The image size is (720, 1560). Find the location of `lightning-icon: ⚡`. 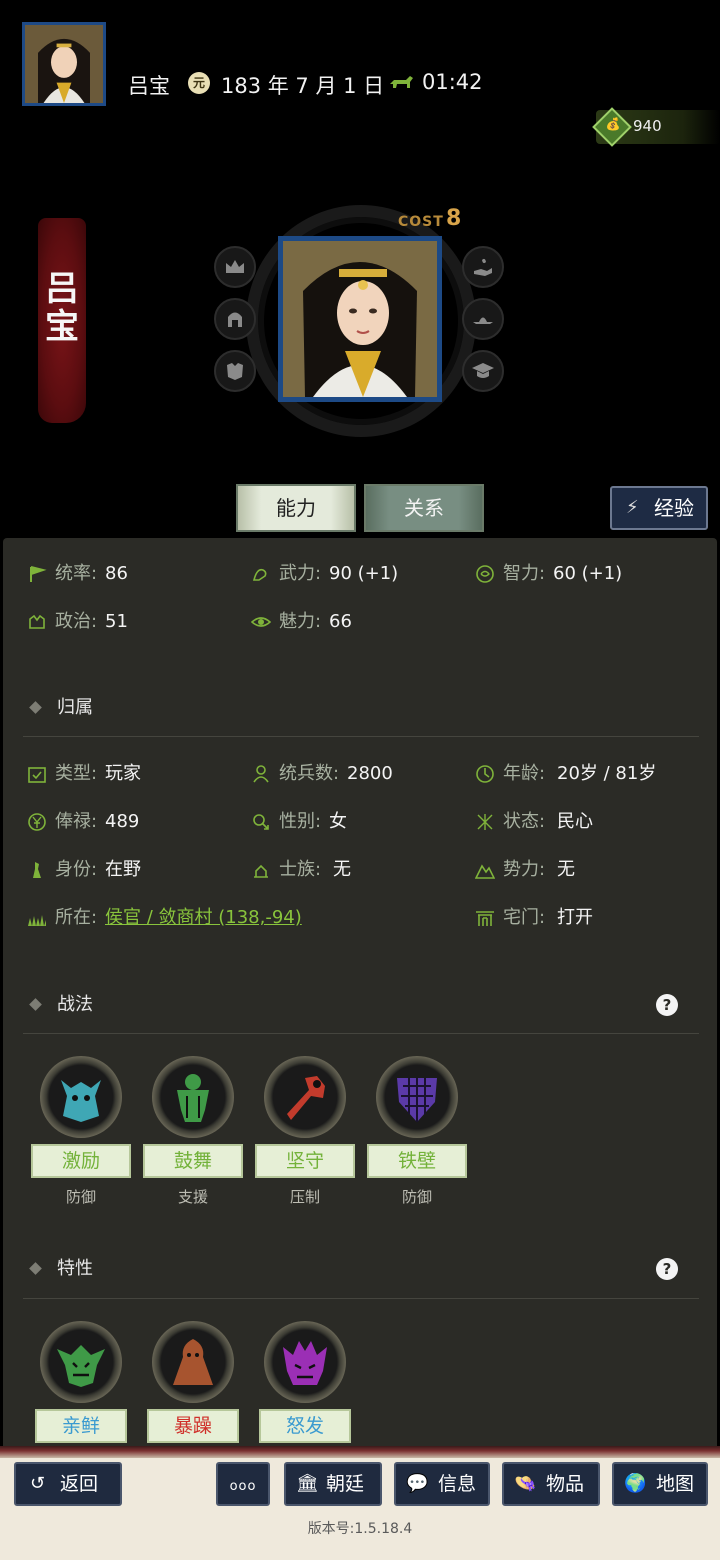

lightning-icon: ⚡ is located at coordinates (632, 507).